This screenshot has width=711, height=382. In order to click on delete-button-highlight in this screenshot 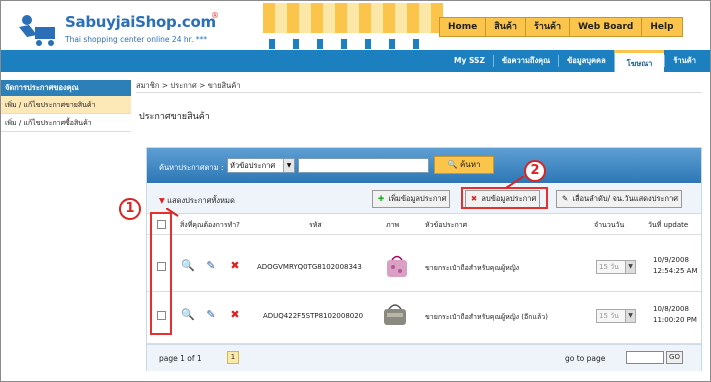, I will do `click(504, 198)`.